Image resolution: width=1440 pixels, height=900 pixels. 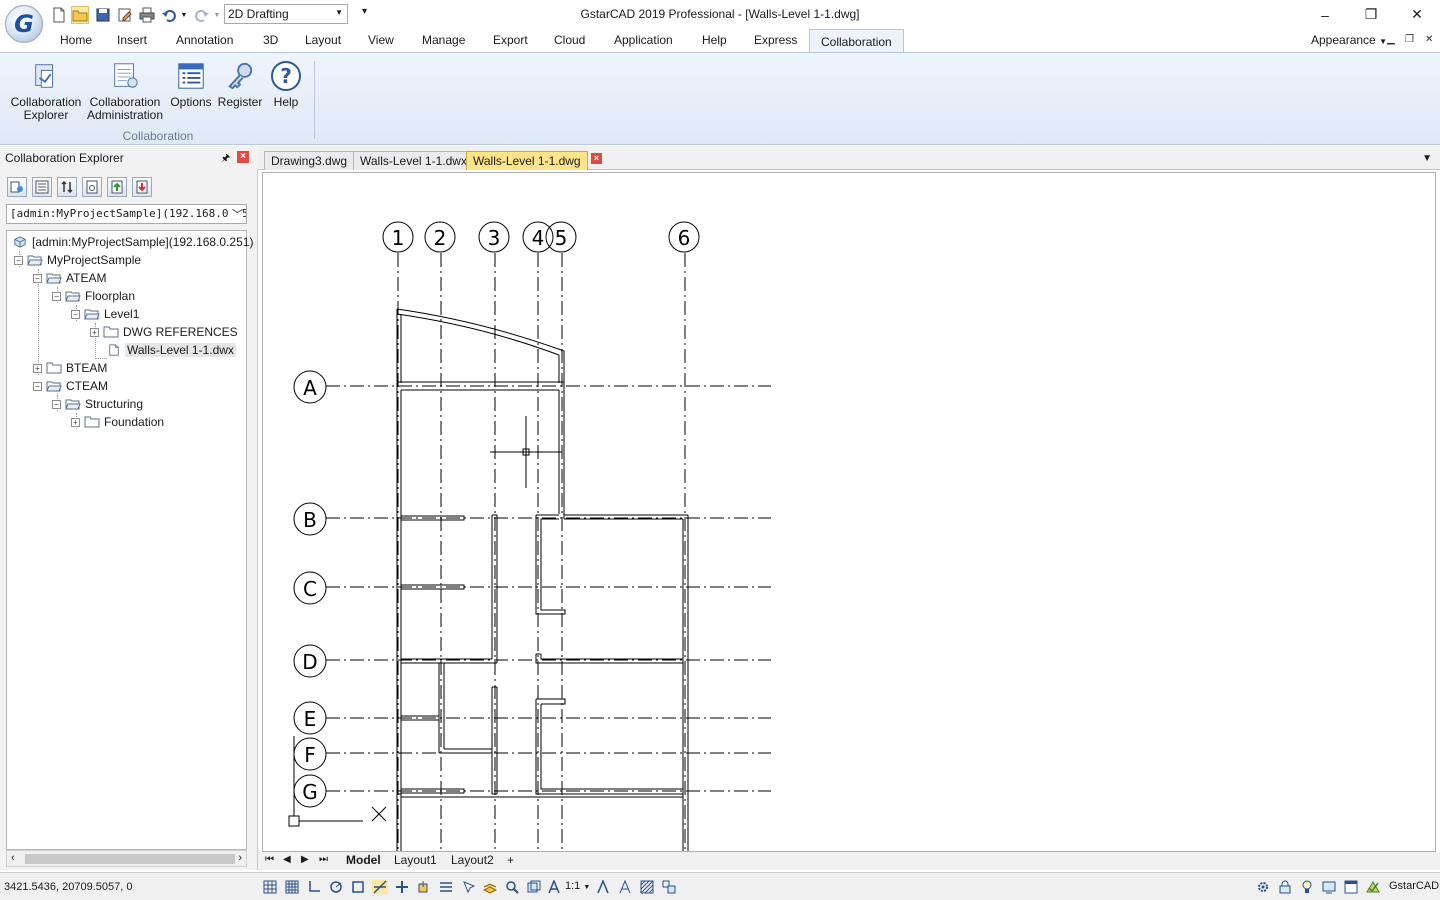 I want to click on tree-item-myprojectsample: − MyProjectSample, so click(x=77, y=260).